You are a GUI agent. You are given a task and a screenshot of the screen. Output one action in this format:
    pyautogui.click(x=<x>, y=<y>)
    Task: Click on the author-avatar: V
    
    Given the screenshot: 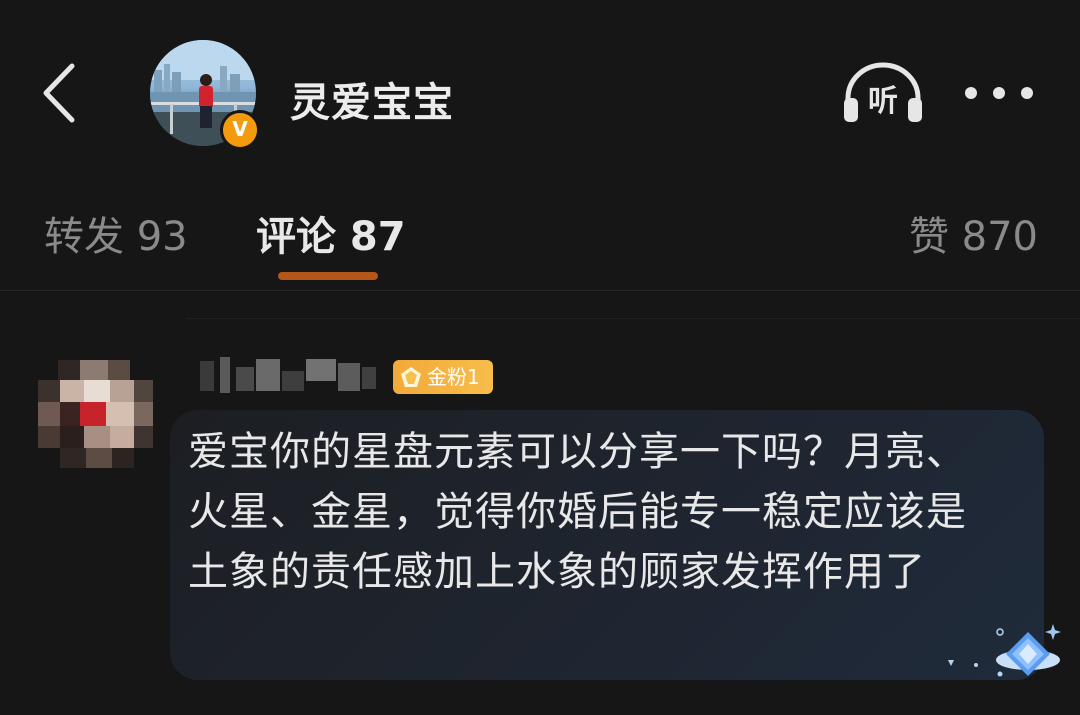 What is the action you would take?
    pyautogui.click(x=205, y=95)
    